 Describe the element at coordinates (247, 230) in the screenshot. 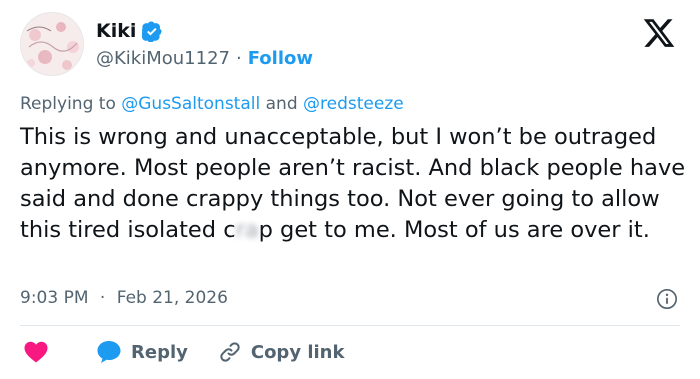

I see `tweet-text-redacted: ra` at that location.